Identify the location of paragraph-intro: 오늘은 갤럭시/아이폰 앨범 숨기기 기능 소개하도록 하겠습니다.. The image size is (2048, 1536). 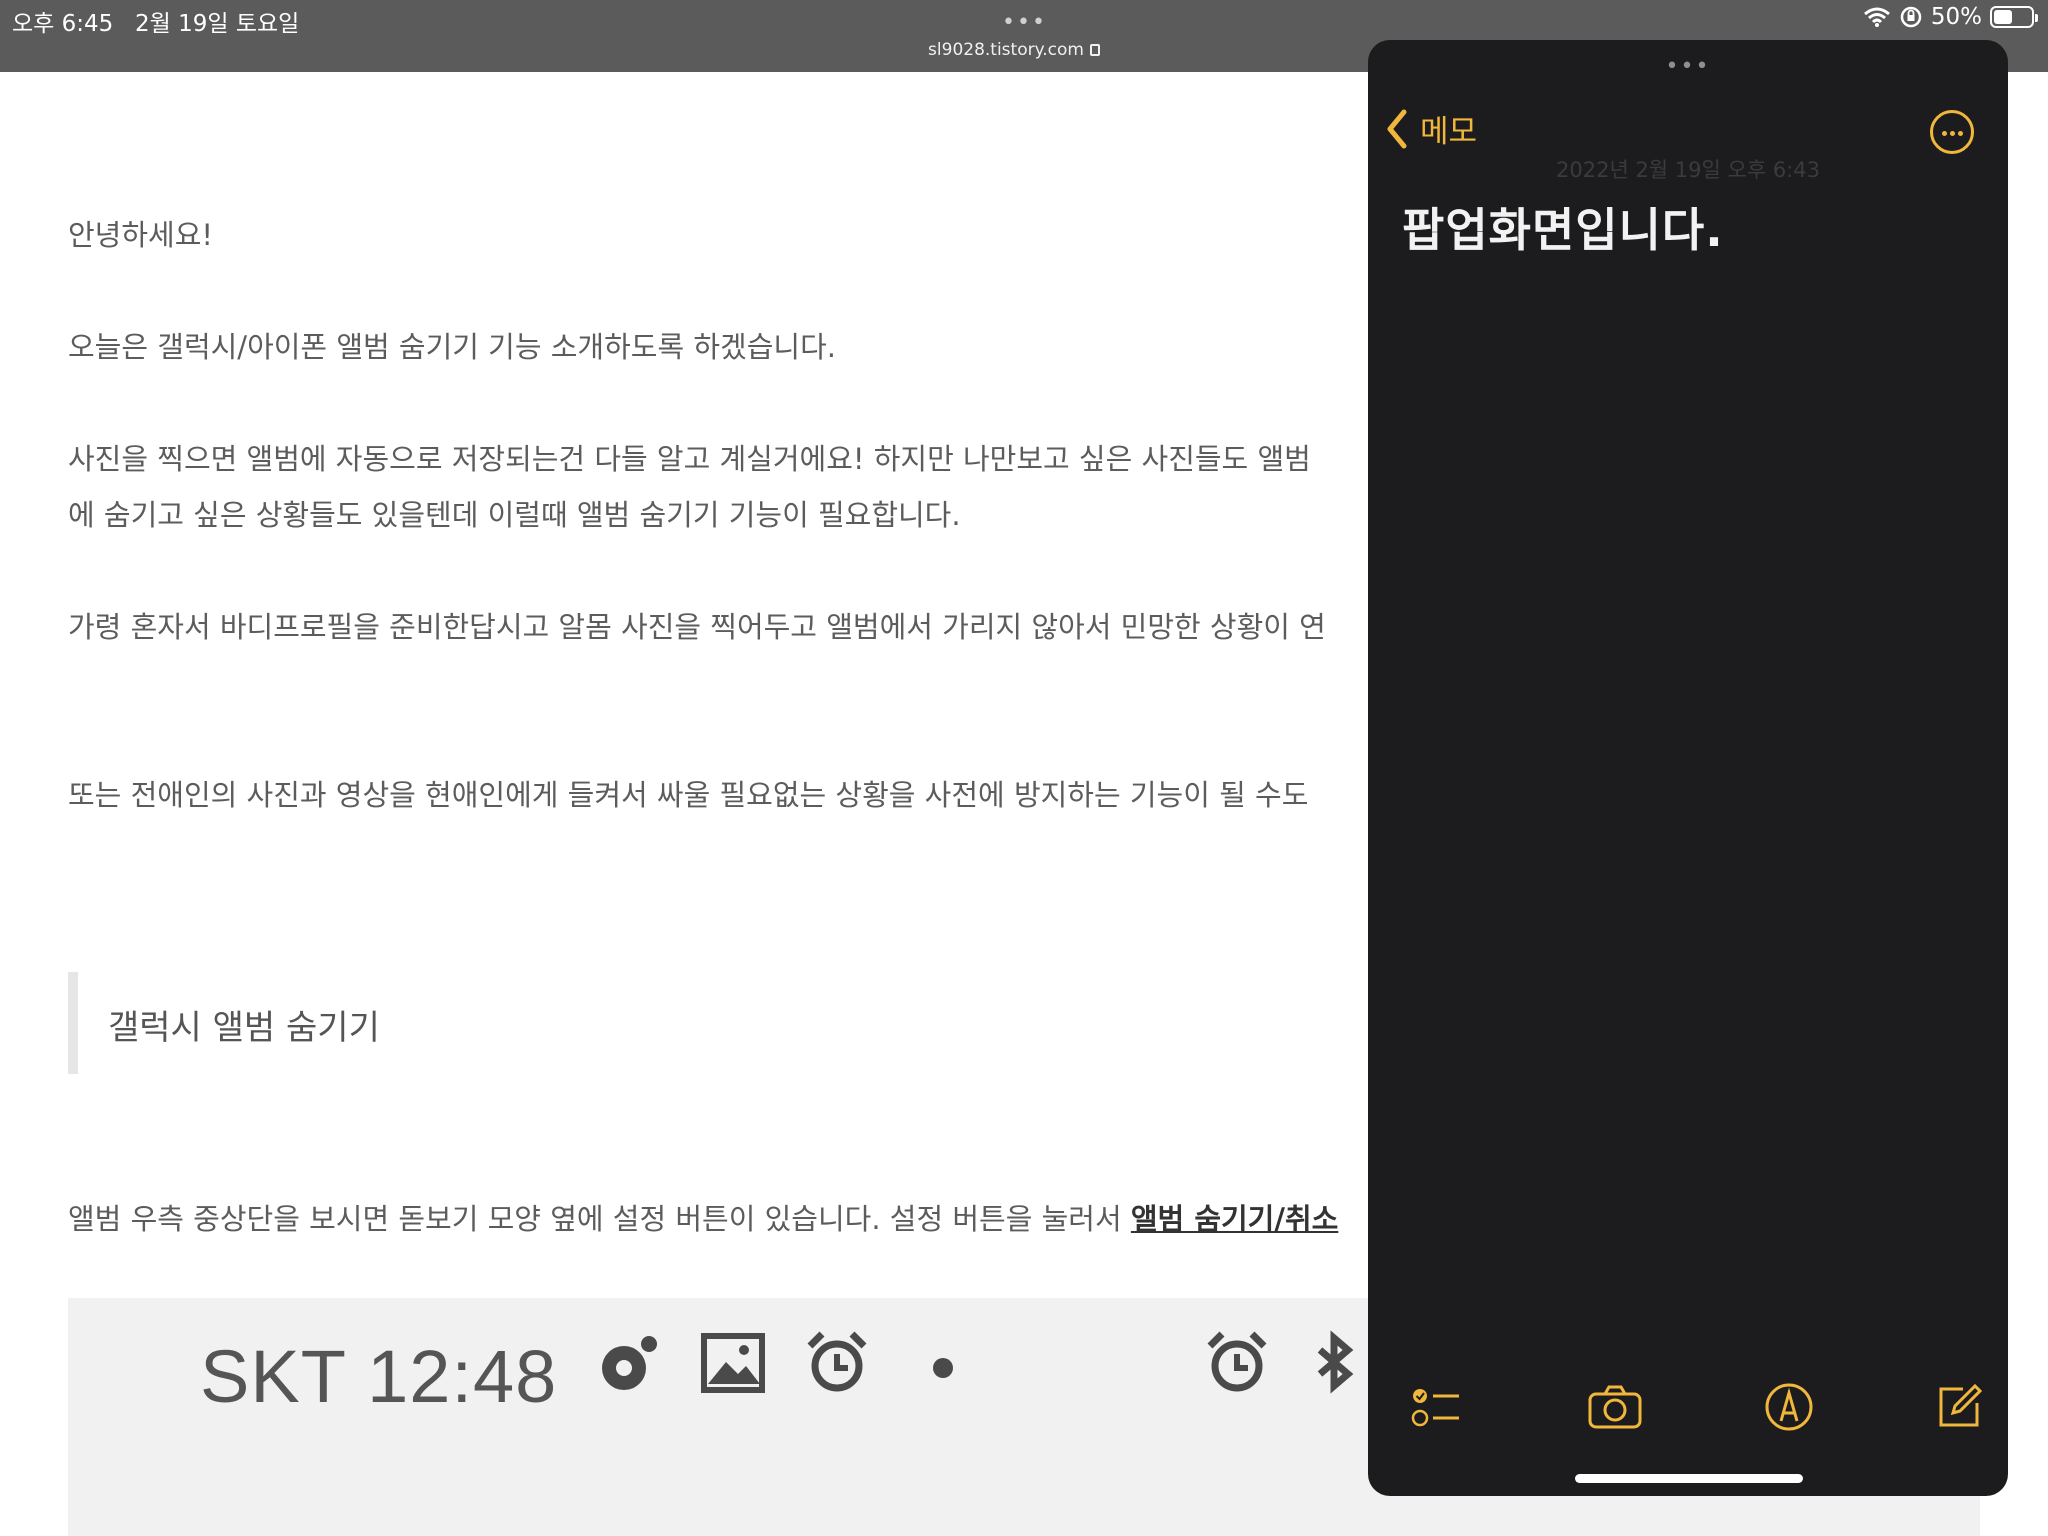
(452, 347).